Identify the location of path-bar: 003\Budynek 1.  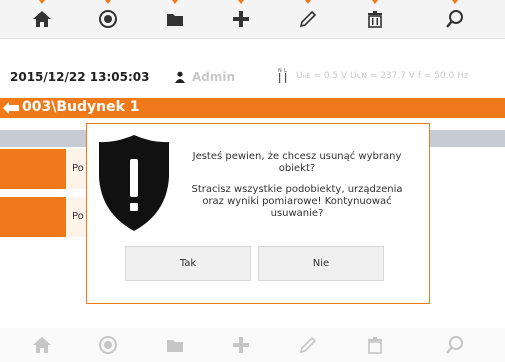
(252, 108).